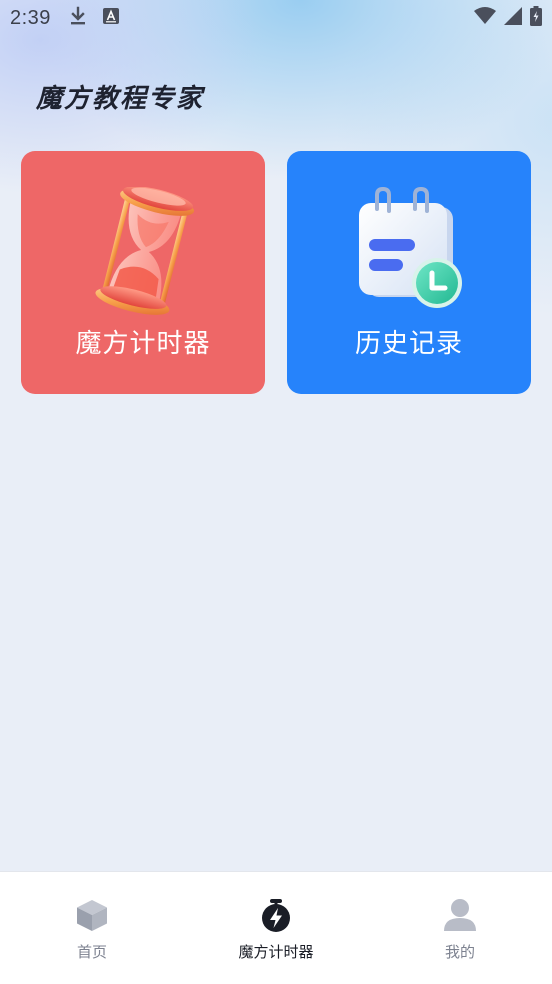 This screenshot has width=552, height=984. What do you see at coordinates (78, 18) in the screenshot?
I see `download-icon` at bounding box center [78, 18].